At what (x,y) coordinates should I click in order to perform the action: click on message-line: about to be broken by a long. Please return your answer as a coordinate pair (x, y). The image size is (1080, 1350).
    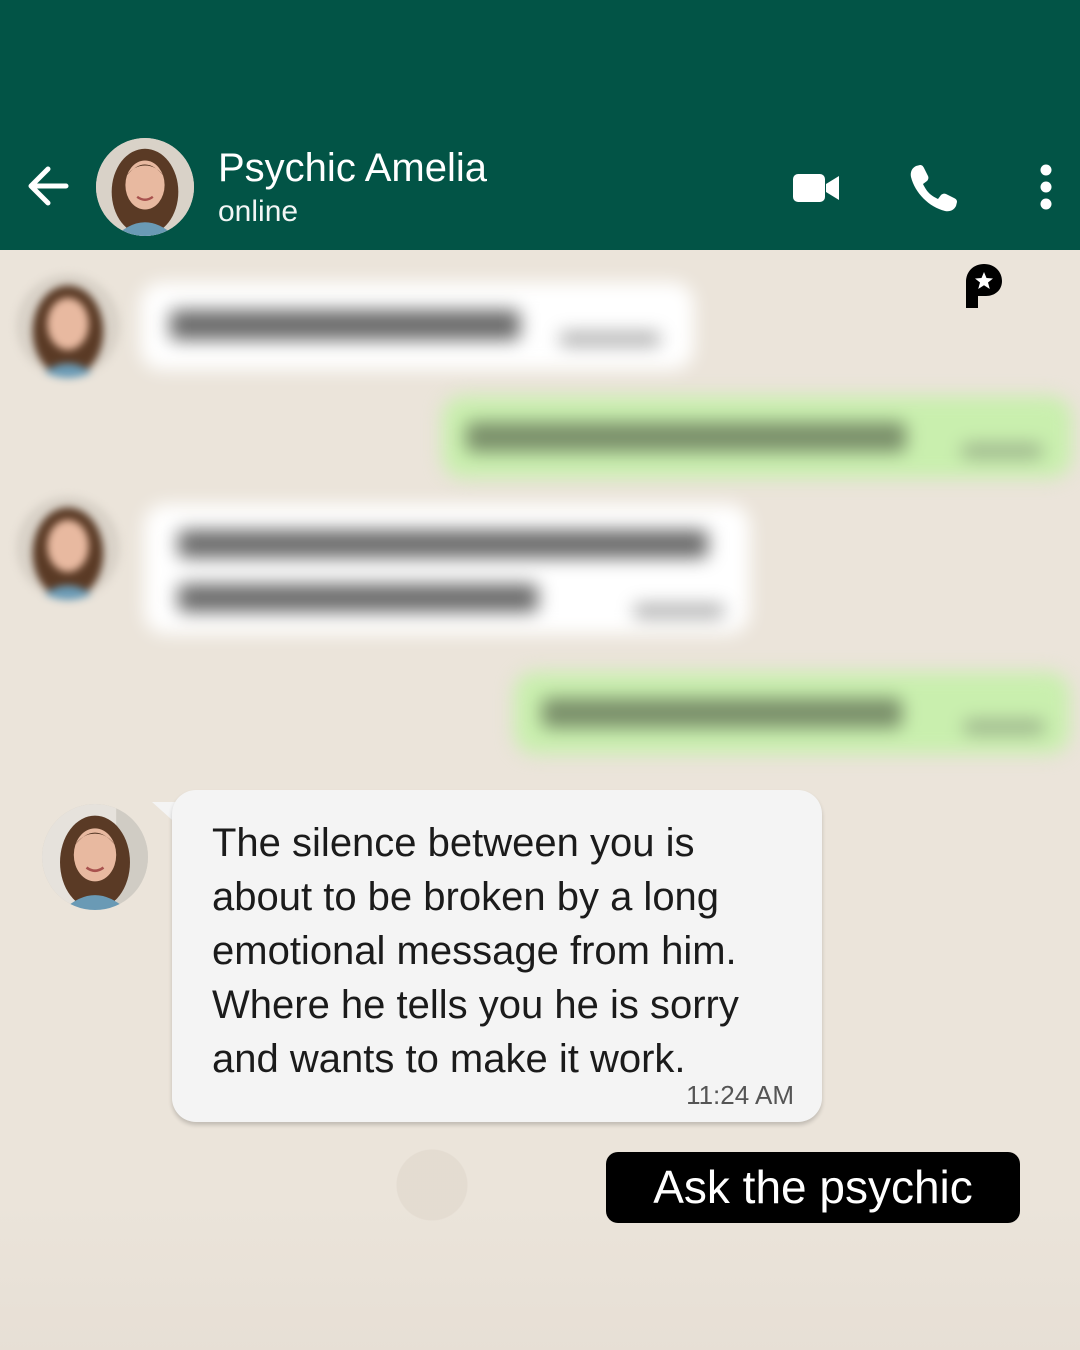
    Looking at the image, I should click on (466, 897).